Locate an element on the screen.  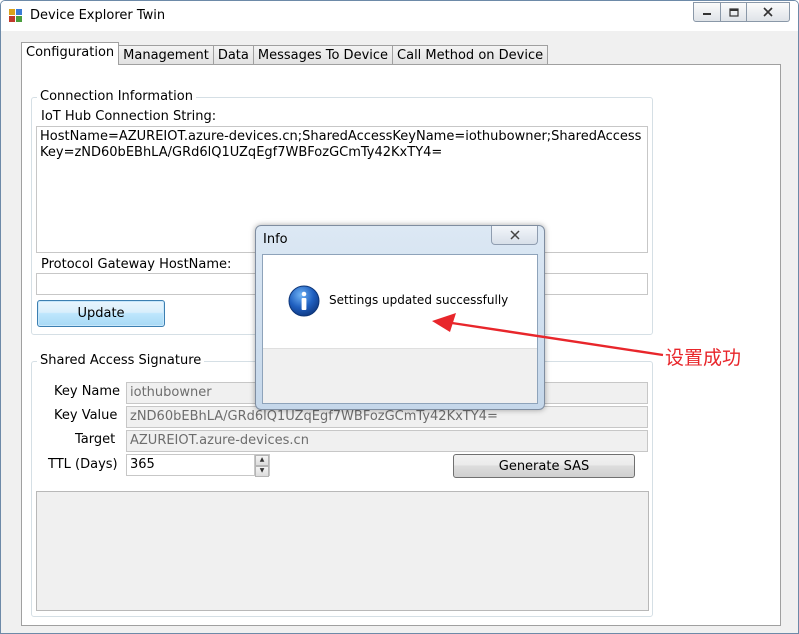
window-controls is located at coordinates (741, 12).